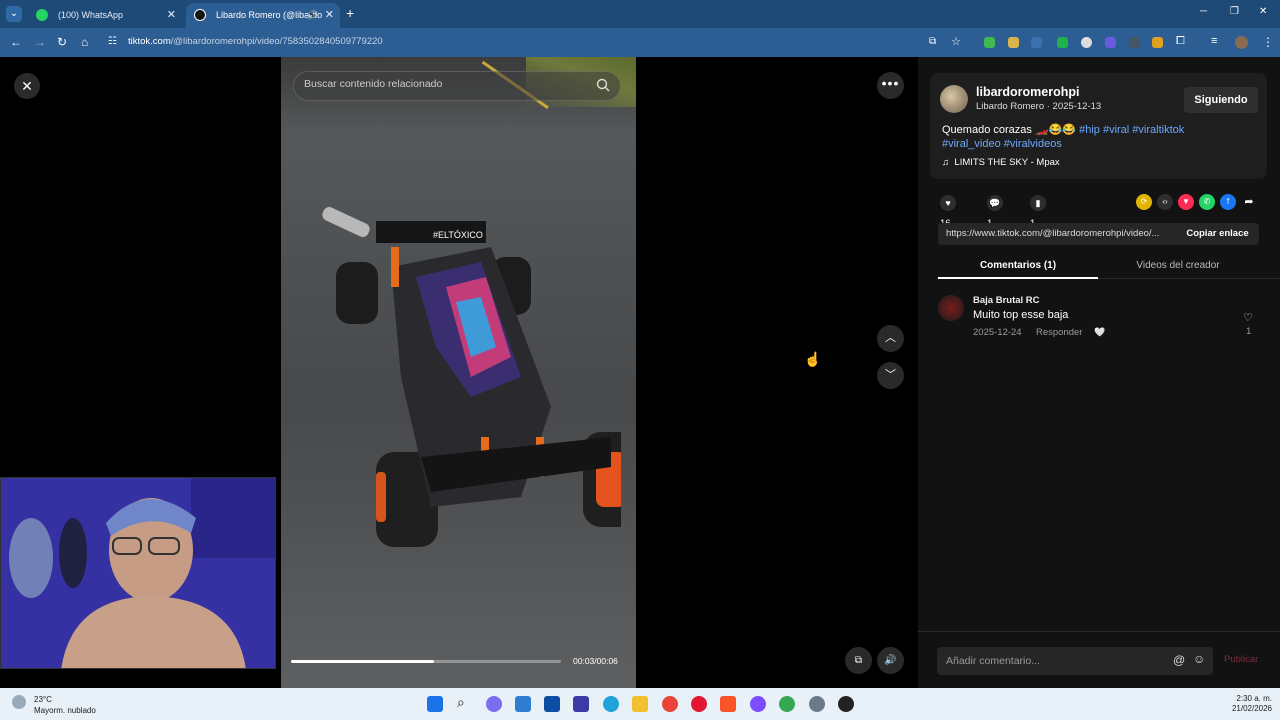 The width and height of the screenshot is (1280, 720). Describe the element at coordinates (1217, 234) in the screenshot. I see `copy-link-button: Copiar enlace` at that location.